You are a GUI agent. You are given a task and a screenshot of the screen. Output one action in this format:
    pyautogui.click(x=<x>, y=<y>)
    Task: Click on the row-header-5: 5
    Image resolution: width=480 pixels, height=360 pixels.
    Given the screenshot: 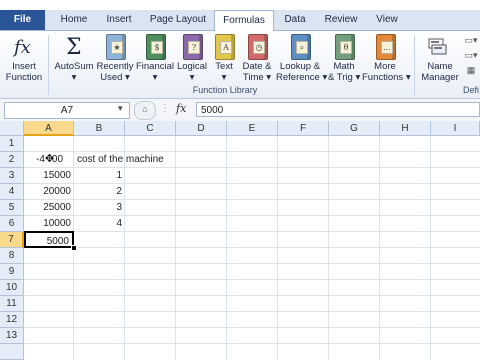 What is the action you would take?
    pyautogui.click(x=12, y=208)
    